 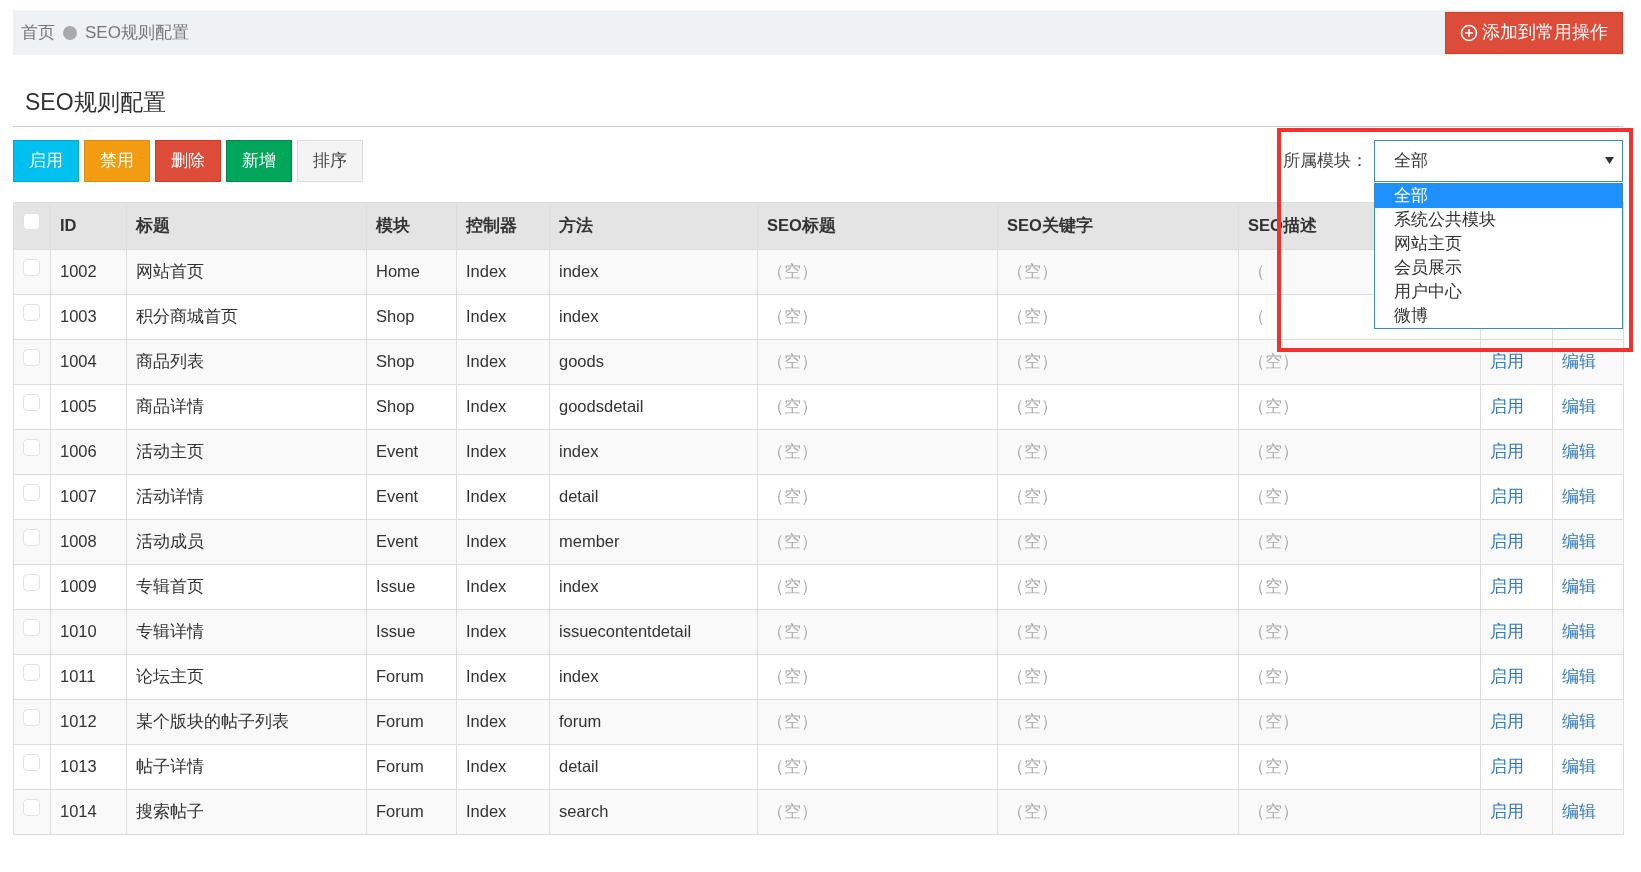 What do you see at coordinates (1498, 316) in the screenshot?
I see `dropdown-option: 微博` at bounding box center [1498, 316].